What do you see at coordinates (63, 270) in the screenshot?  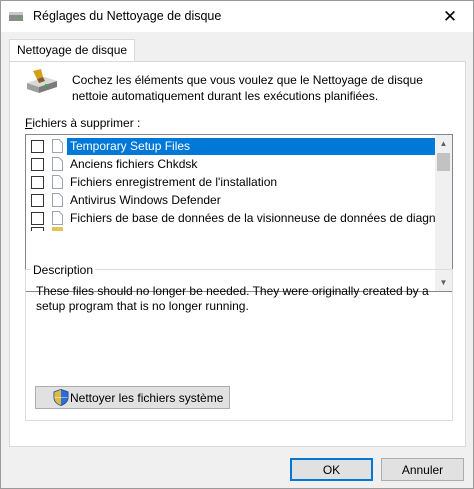 I see `description-legend: Description` at bounding box center [63, 270].